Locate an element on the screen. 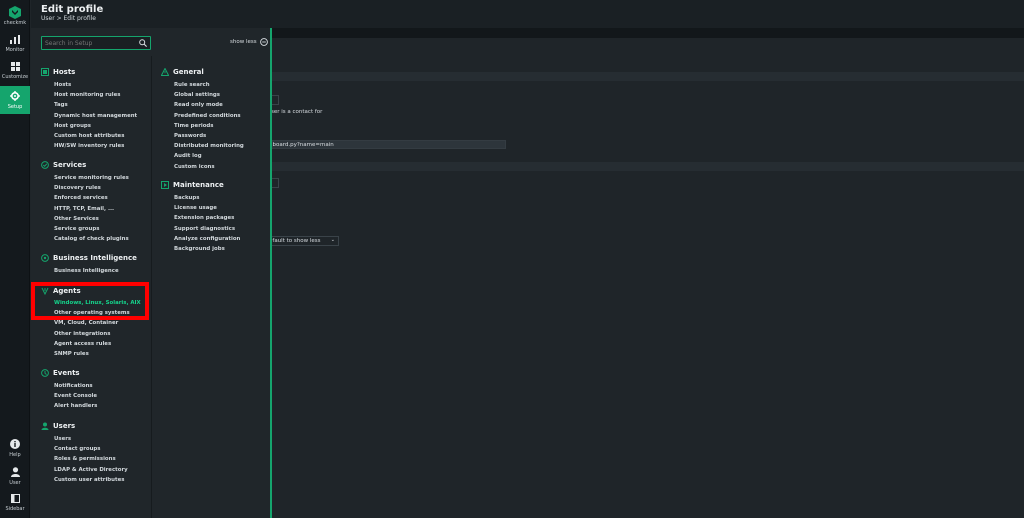 Image resolution: width=1024 pixels, height=518 pixels. popup-column-divider is located at coordinates (151, 287).